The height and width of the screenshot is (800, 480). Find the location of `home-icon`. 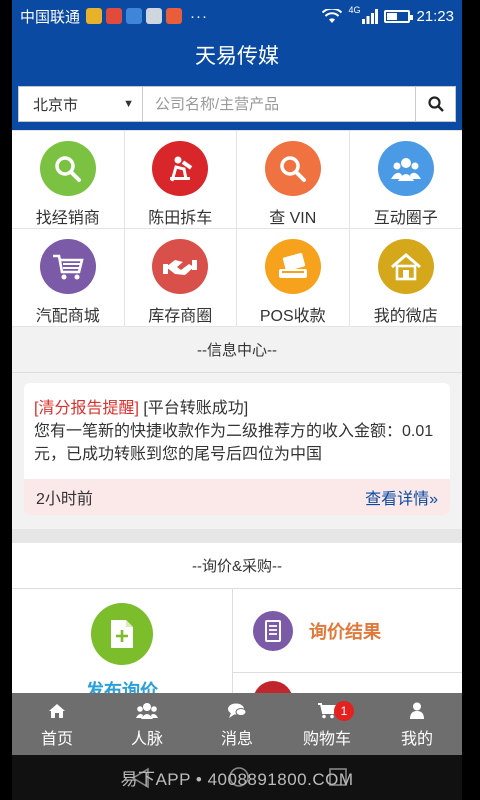

home-icon is located at coordinates (57, 711).